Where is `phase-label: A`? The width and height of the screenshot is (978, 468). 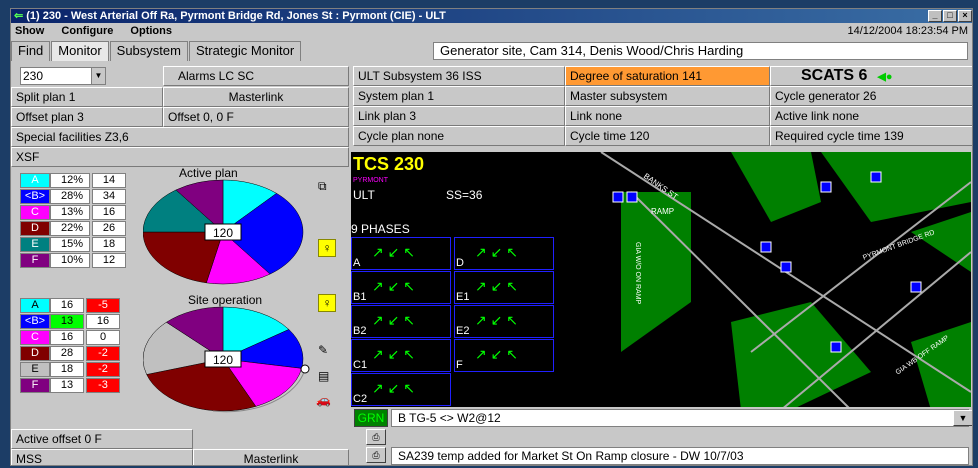 phase-label: A is located at coordinates (35, 305).